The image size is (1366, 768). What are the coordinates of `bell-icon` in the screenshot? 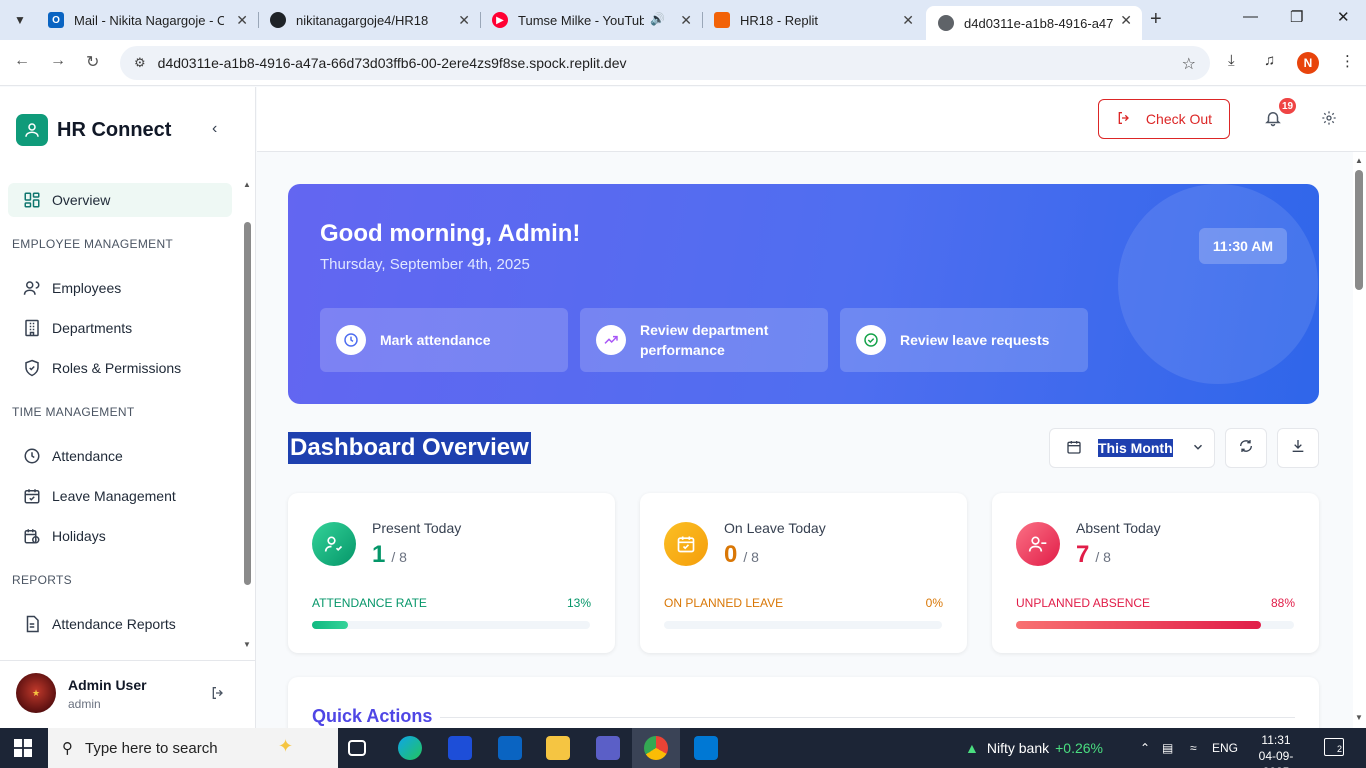 It's located at (1273, 120).